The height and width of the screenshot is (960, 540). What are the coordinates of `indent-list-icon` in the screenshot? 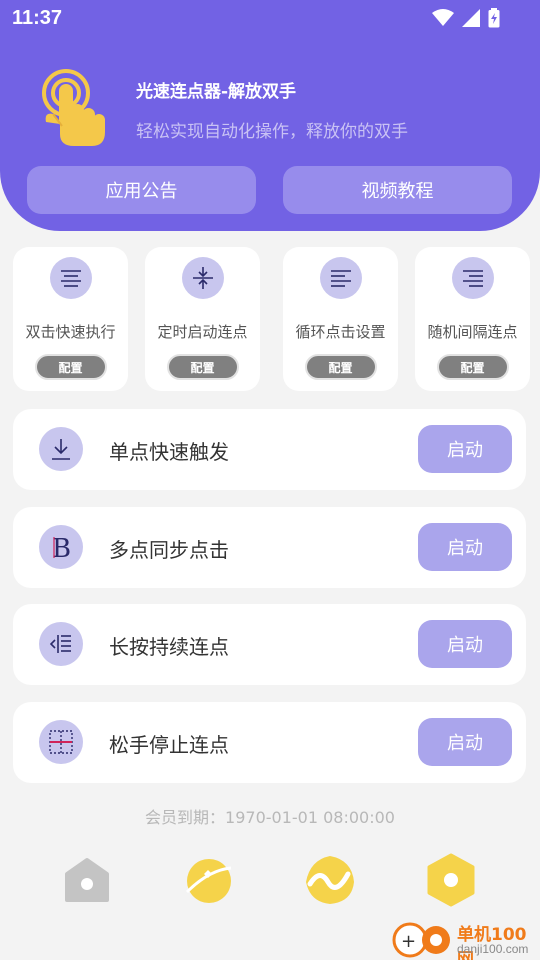 It's located at (61, 644).